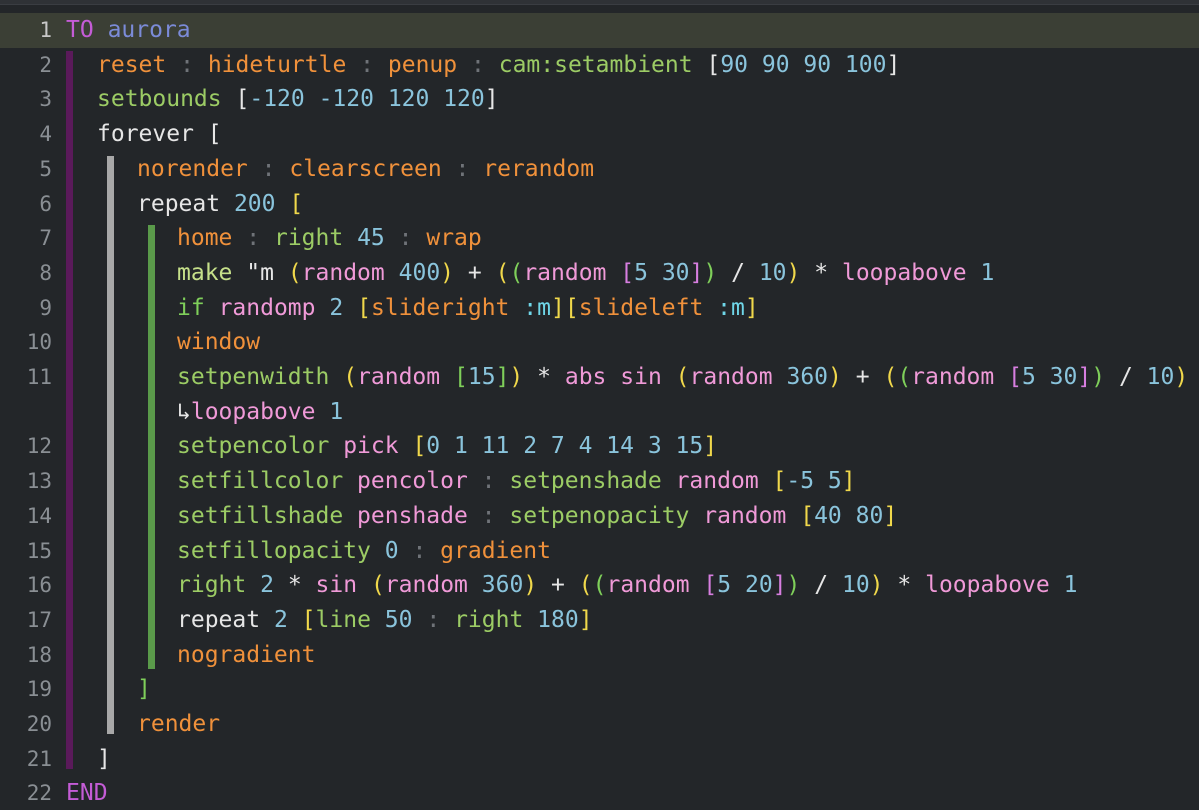 The width and height of the screenshot is (1199, 810). What do you see at coordinates (385, 620) in the screenshot?
I see `code-text: repeat 2 [line 50 : right 180]` at bounding box center [385, 620].